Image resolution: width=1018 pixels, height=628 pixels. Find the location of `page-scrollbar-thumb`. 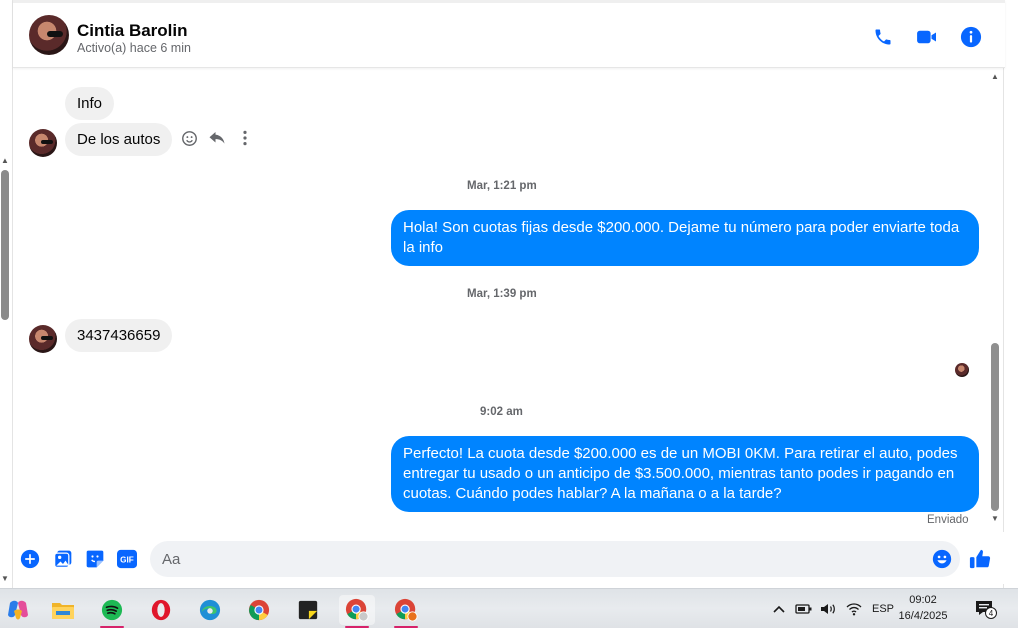

page-scrollbar-thumb is located at coordinates (5, 245).